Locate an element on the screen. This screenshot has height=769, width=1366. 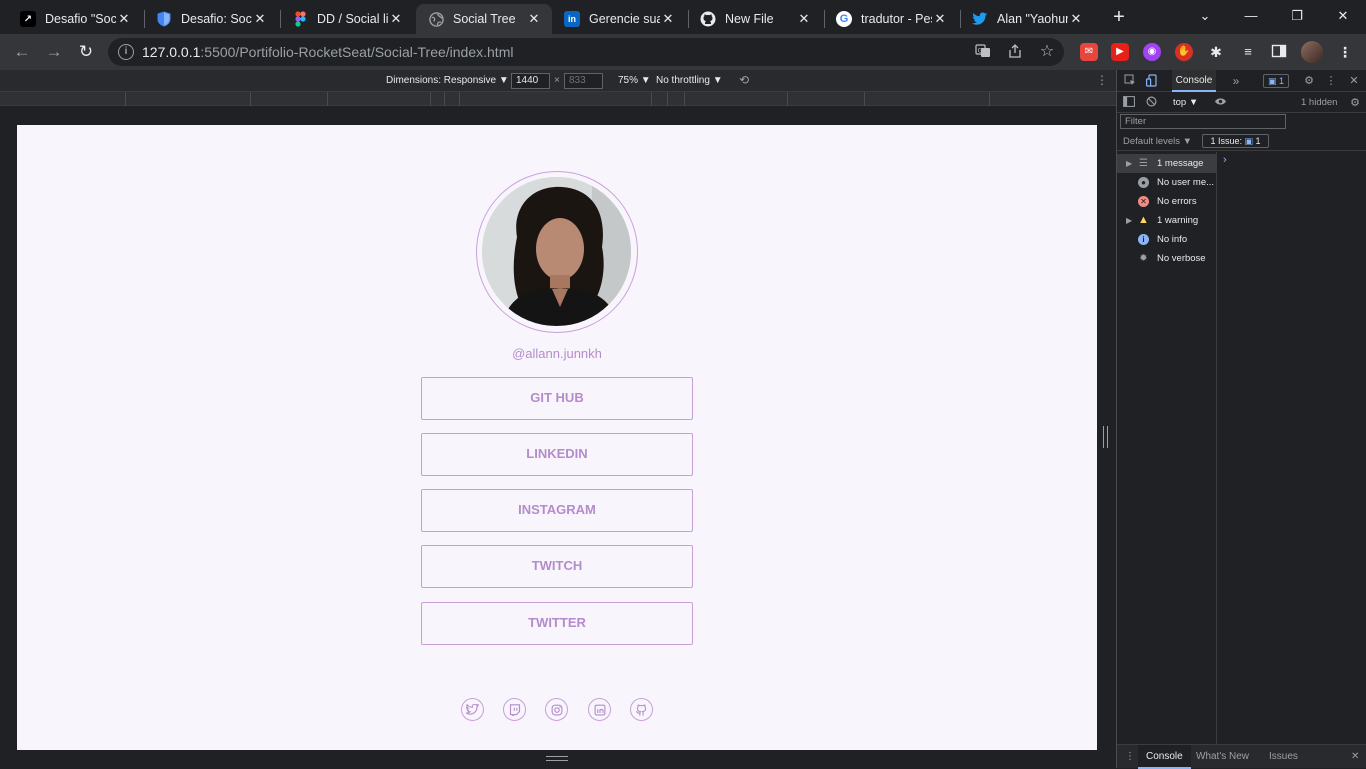
twitter-social-icon is located at coordinates (472, 709).